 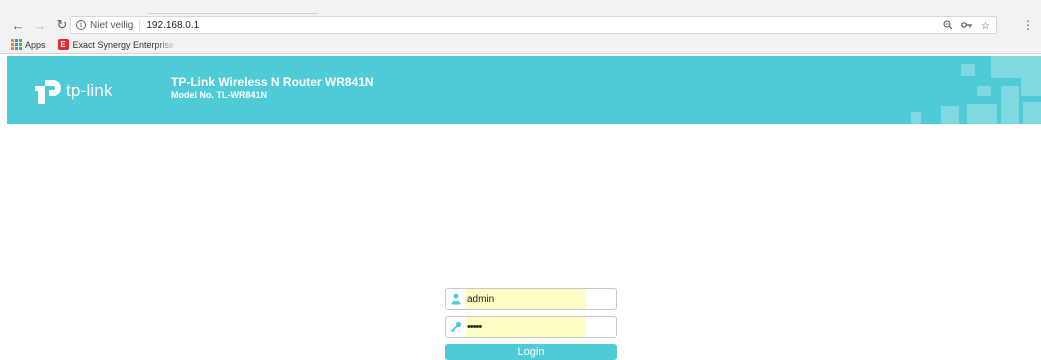 What do you see at coordinates (536, 327) in the screenshot?
I see `password-input` at bounding box center [536, 327].